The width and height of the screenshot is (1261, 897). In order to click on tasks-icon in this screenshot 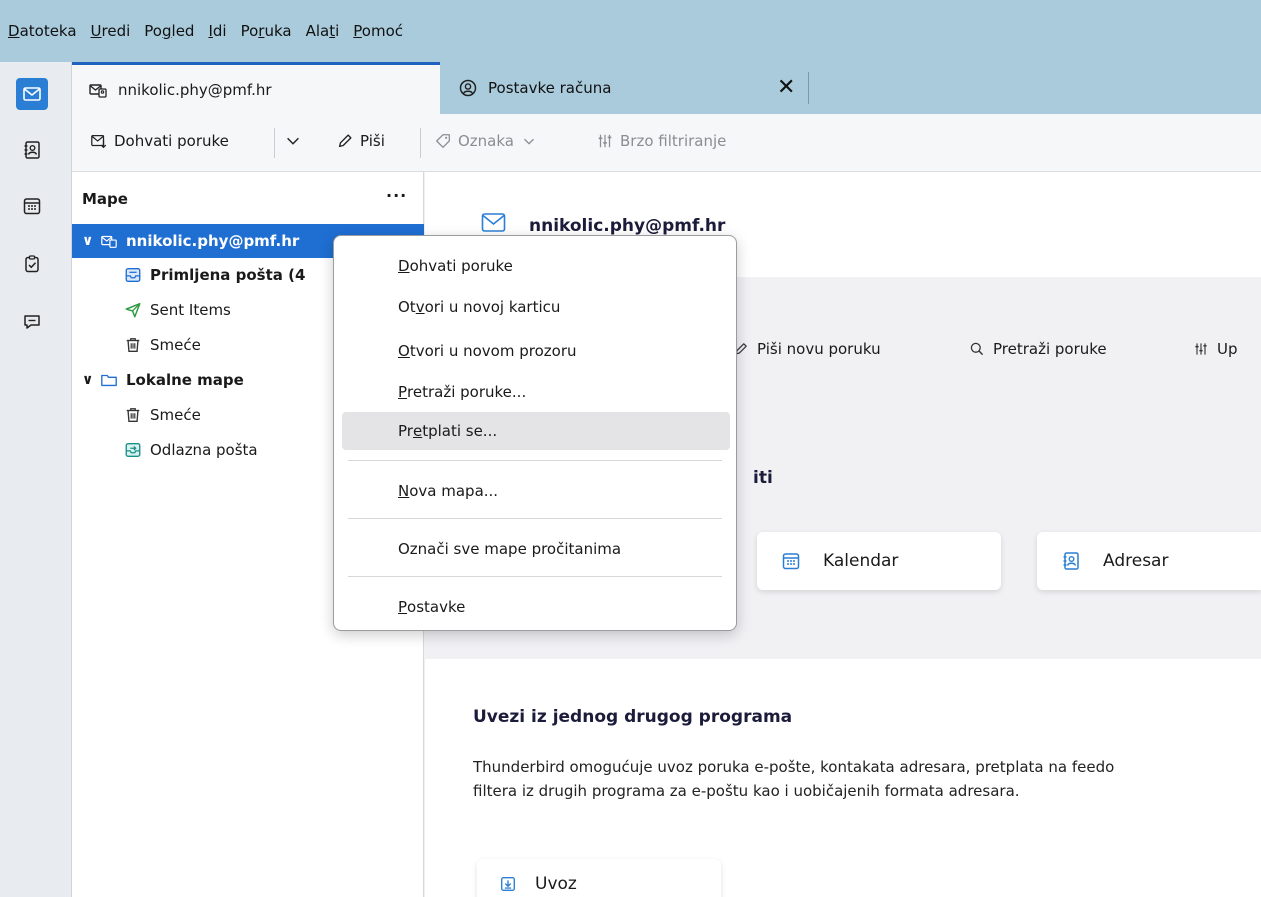, I will do `click(32, 264)`.